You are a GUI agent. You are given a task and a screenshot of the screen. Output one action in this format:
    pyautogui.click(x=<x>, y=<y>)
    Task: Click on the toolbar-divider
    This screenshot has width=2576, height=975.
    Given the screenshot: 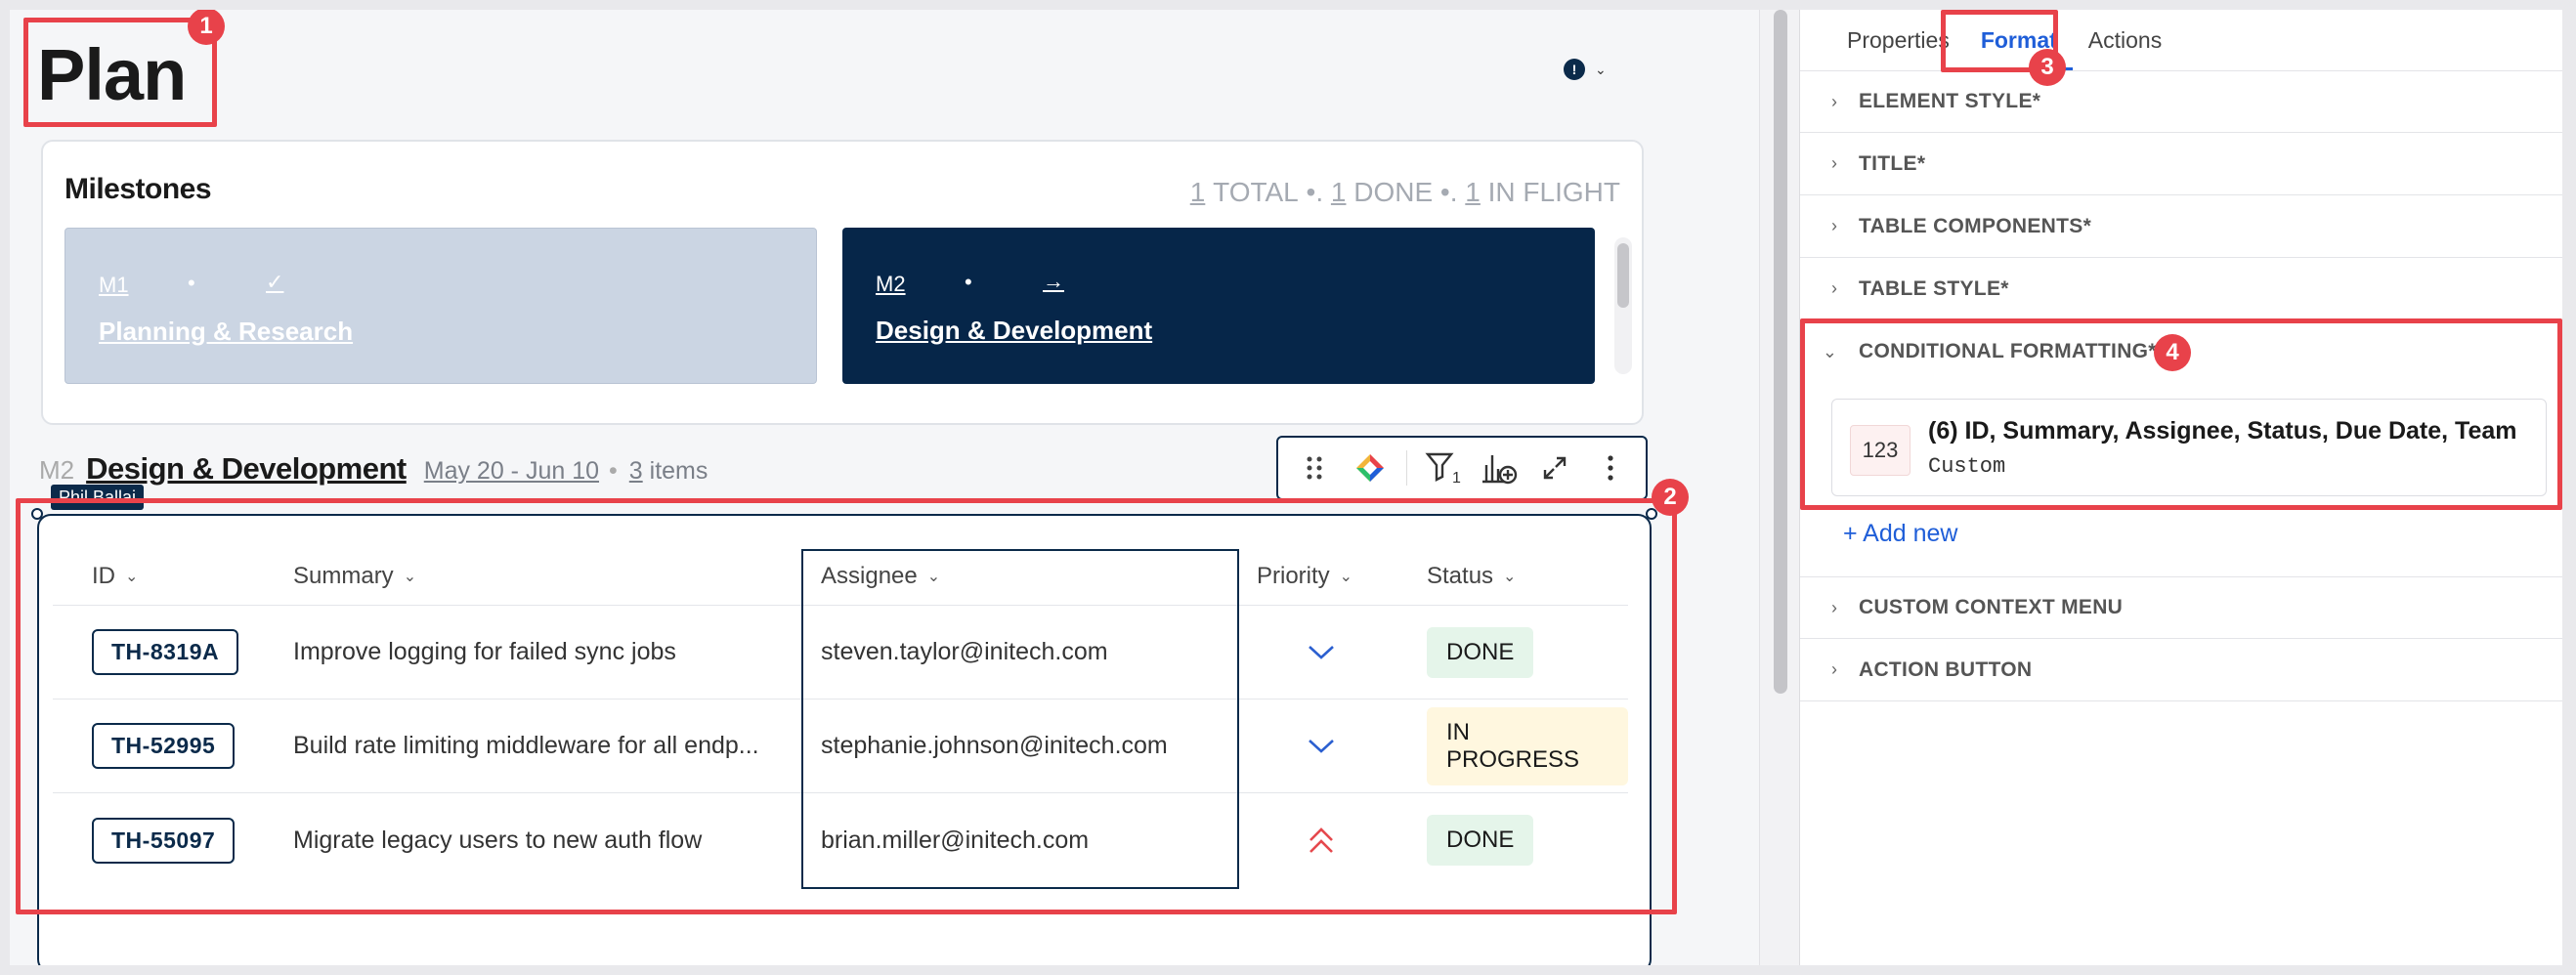 What is the action you would take?
    pyautogui.click(x=1406, y=468)
    